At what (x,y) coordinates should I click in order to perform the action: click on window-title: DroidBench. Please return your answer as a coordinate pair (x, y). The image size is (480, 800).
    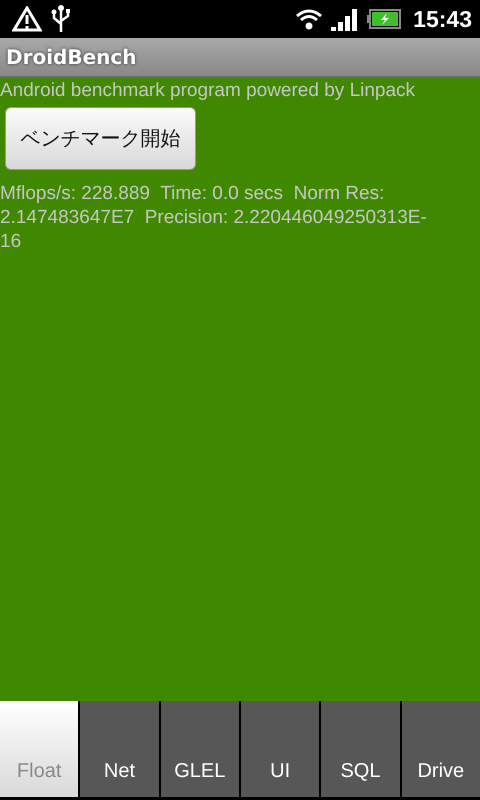
    Looking at the image, I should click on (71, 57).